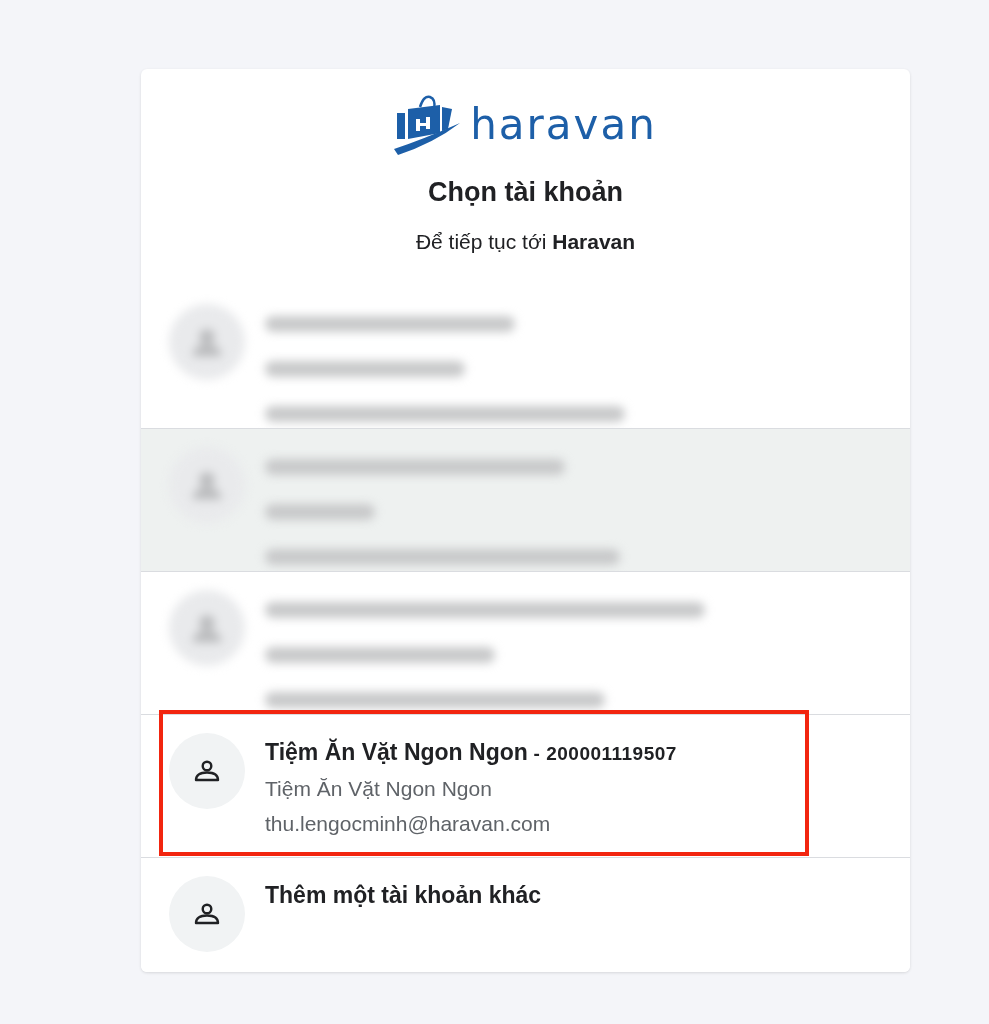 Image resolution: width=989 pixels, height=1024 pixels. What do you see at coordinates (379, 789) in the screenshot?
I see `shop-name: Tiệm Ăn Vặt Ngon Ngon` at bounding box center [379, 789].